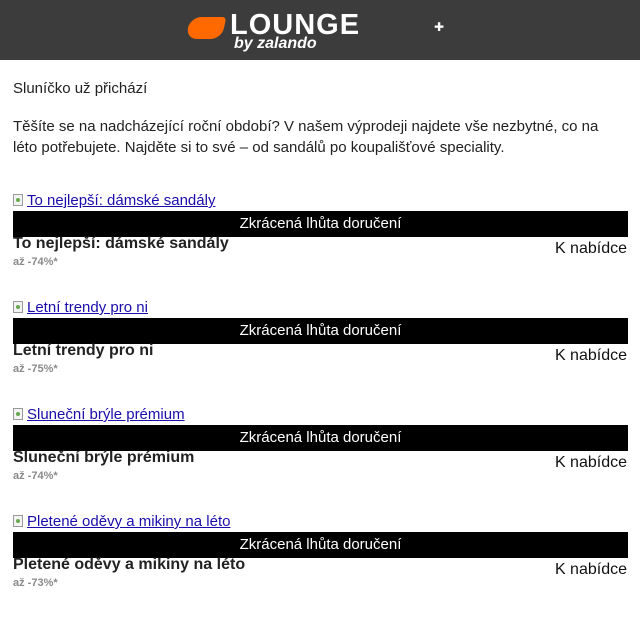 This screenshot has width=640, height=620. Describe the element at coordinates (129, 521) in the screenshot. I see `offer-image-alt: Pletené oděvy a mikiny na léto` at that location.